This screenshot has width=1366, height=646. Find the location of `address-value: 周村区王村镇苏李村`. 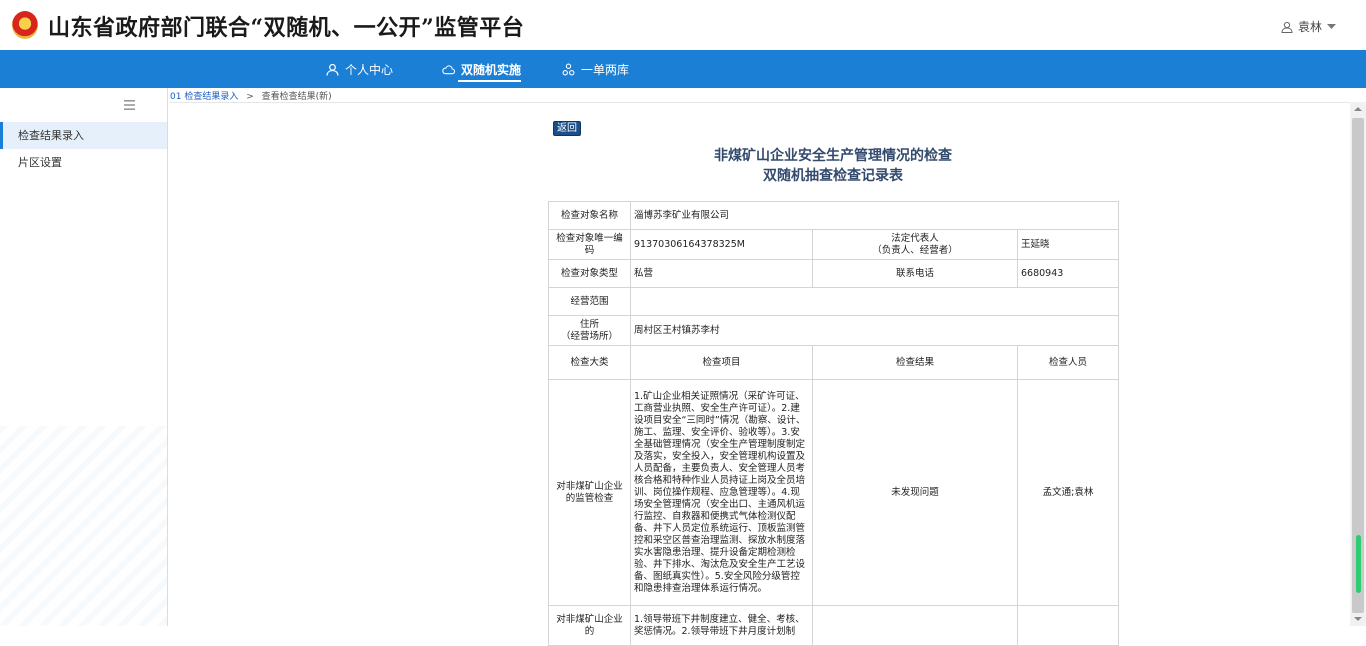

address-value: 周村区王村镇苏李村 is located at coordinates (874, 330).